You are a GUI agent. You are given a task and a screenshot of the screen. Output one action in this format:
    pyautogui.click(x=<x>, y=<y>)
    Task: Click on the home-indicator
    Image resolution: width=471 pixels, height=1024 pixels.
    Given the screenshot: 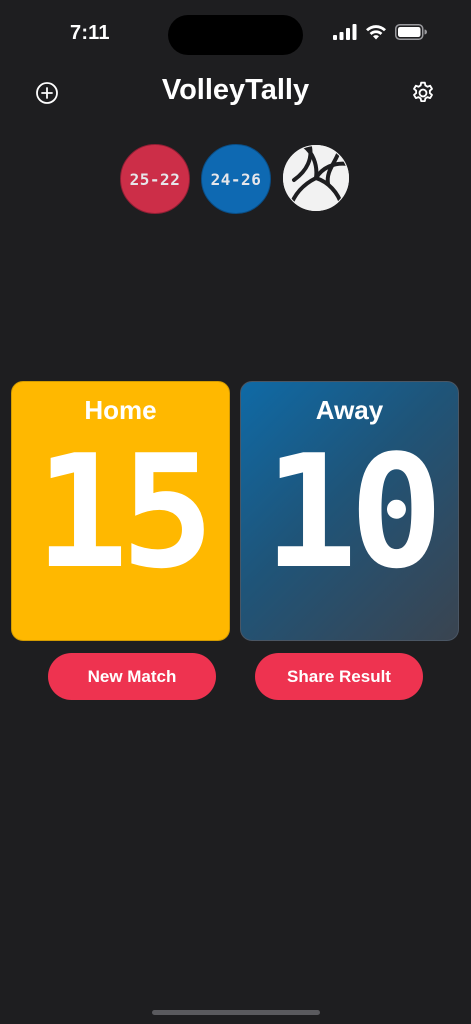 What is the action you would take?
    pyautogui.click(x=236, y=1012)
    